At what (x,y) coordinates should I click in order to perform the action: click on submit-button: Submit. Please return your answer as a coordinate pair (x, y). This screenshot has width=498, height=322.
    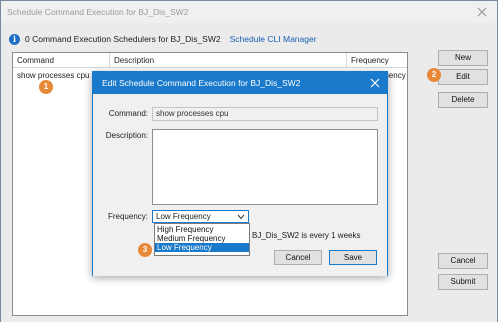
    Looking at the image, I should click on (463, 282).